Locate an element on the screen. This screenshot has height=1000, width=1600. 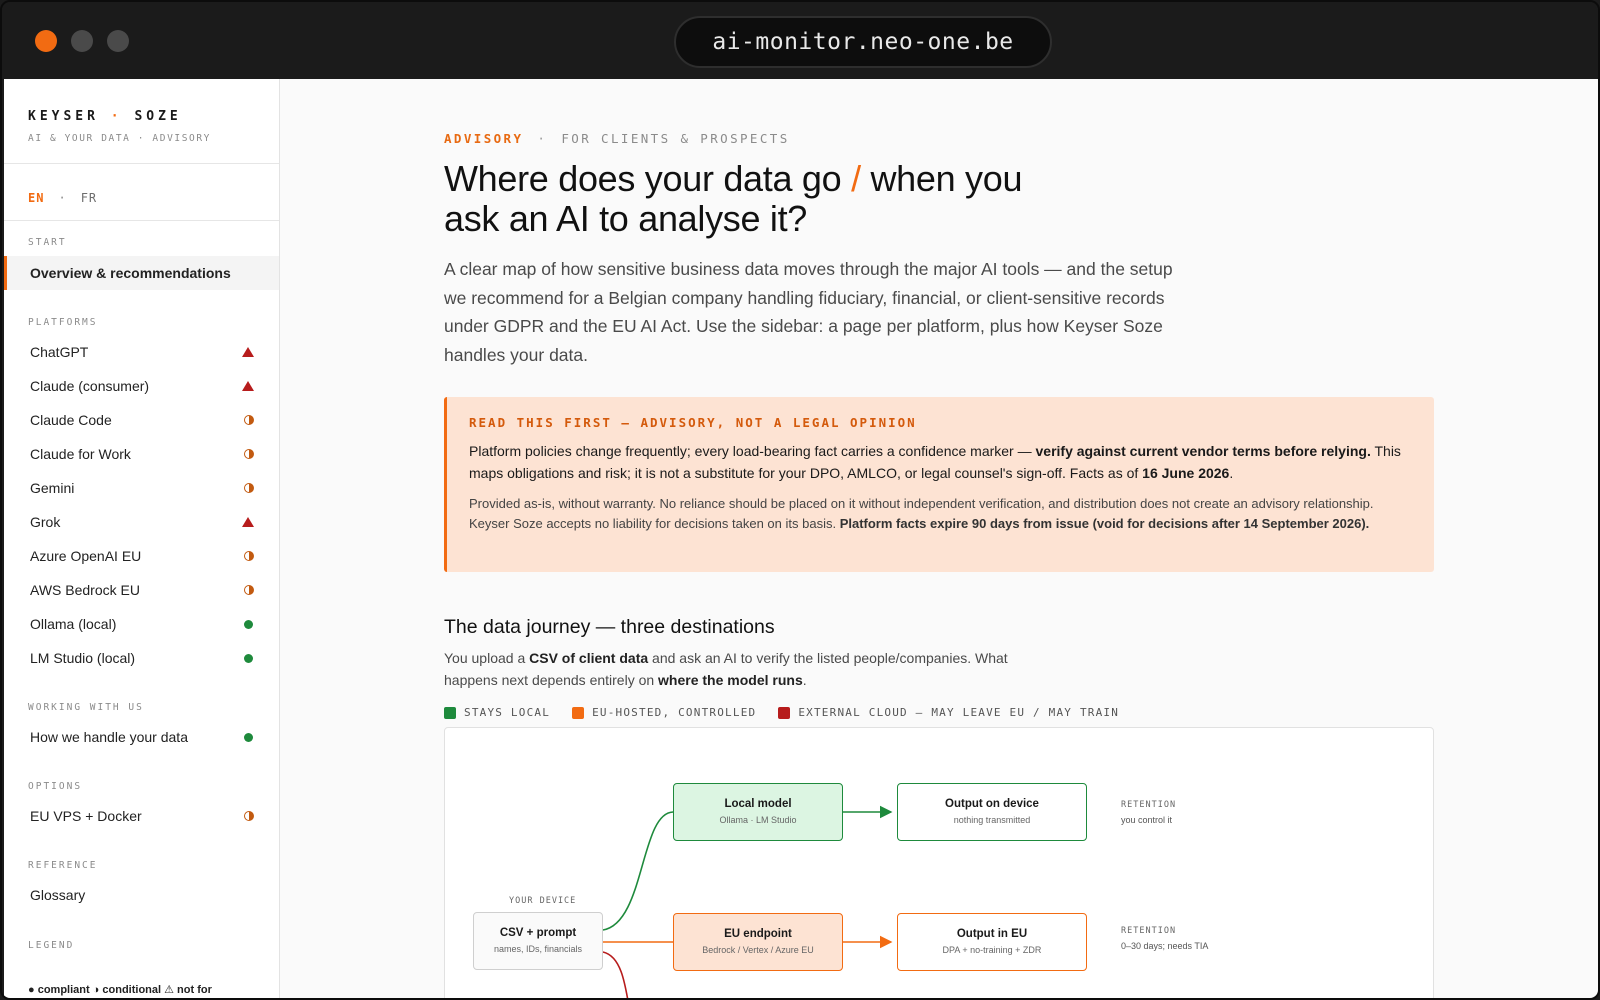
sidebar-item-label: Grok is located at coordinates (45, 522).